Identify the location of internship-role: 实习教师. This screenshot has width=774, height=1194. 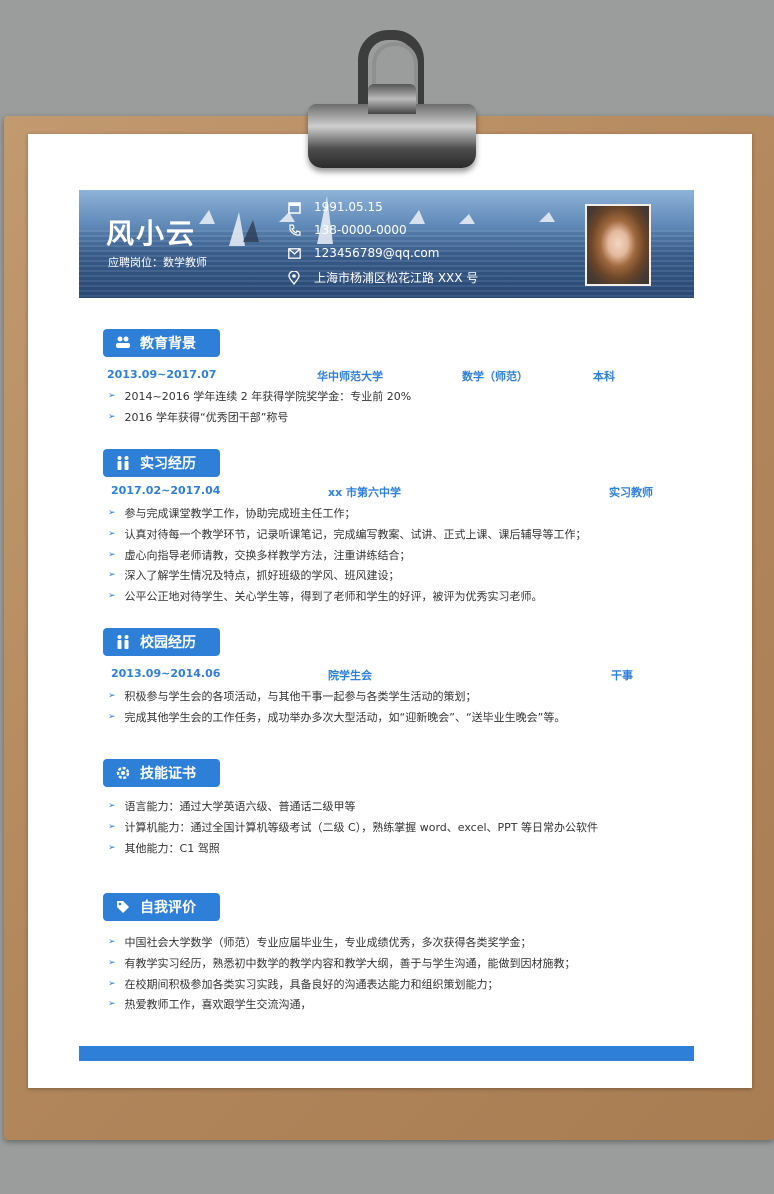
(631, 492).